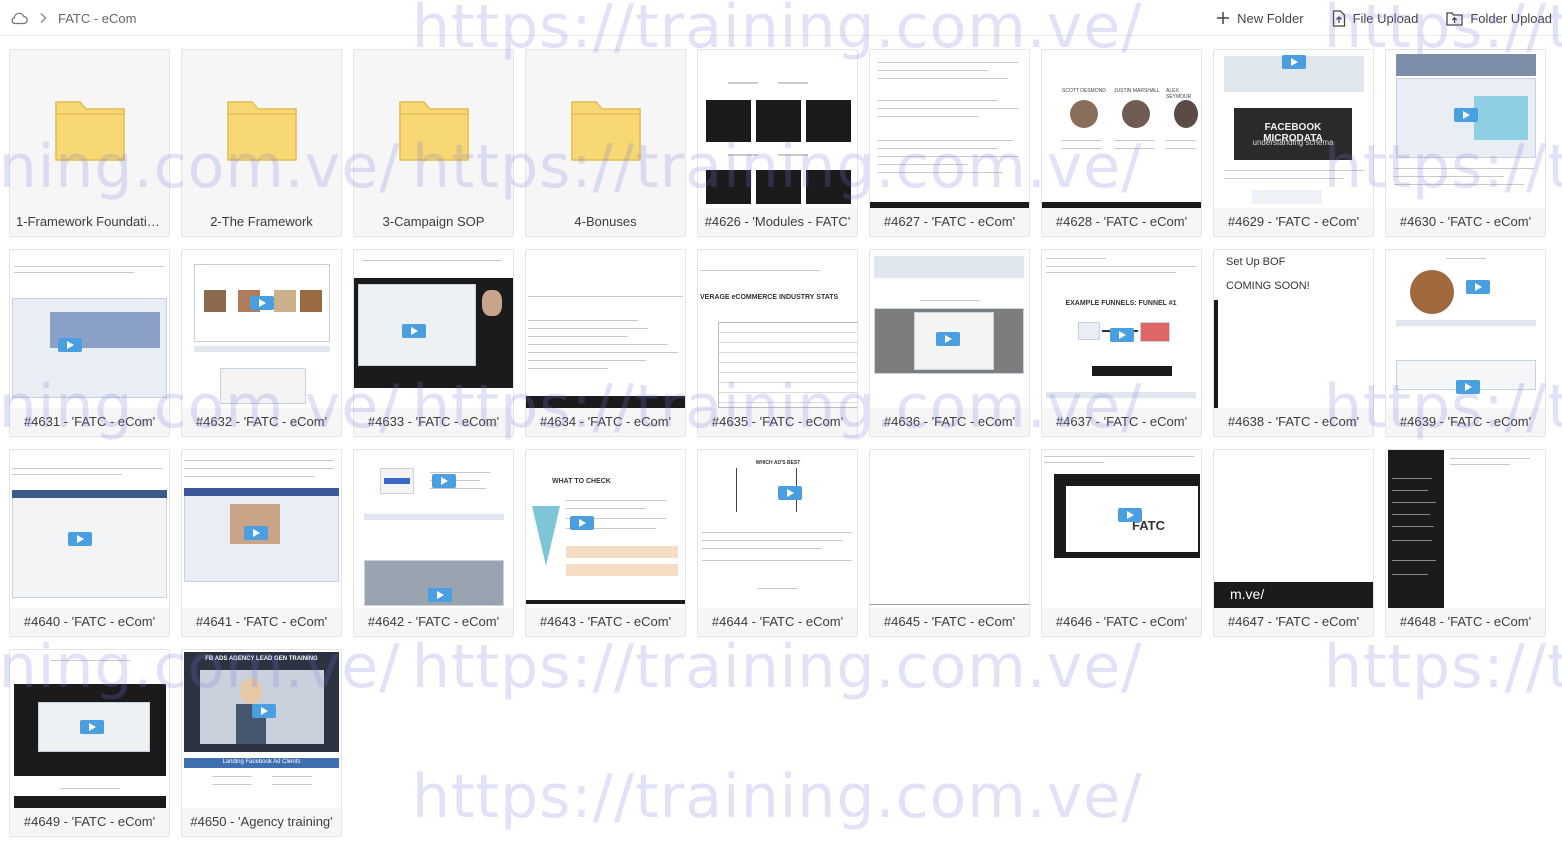 The height and width of the screenshot is (844, 1562). I want to click on document-thumbnail: Set Up BOF COMING SOON!, so click(1293, 329).